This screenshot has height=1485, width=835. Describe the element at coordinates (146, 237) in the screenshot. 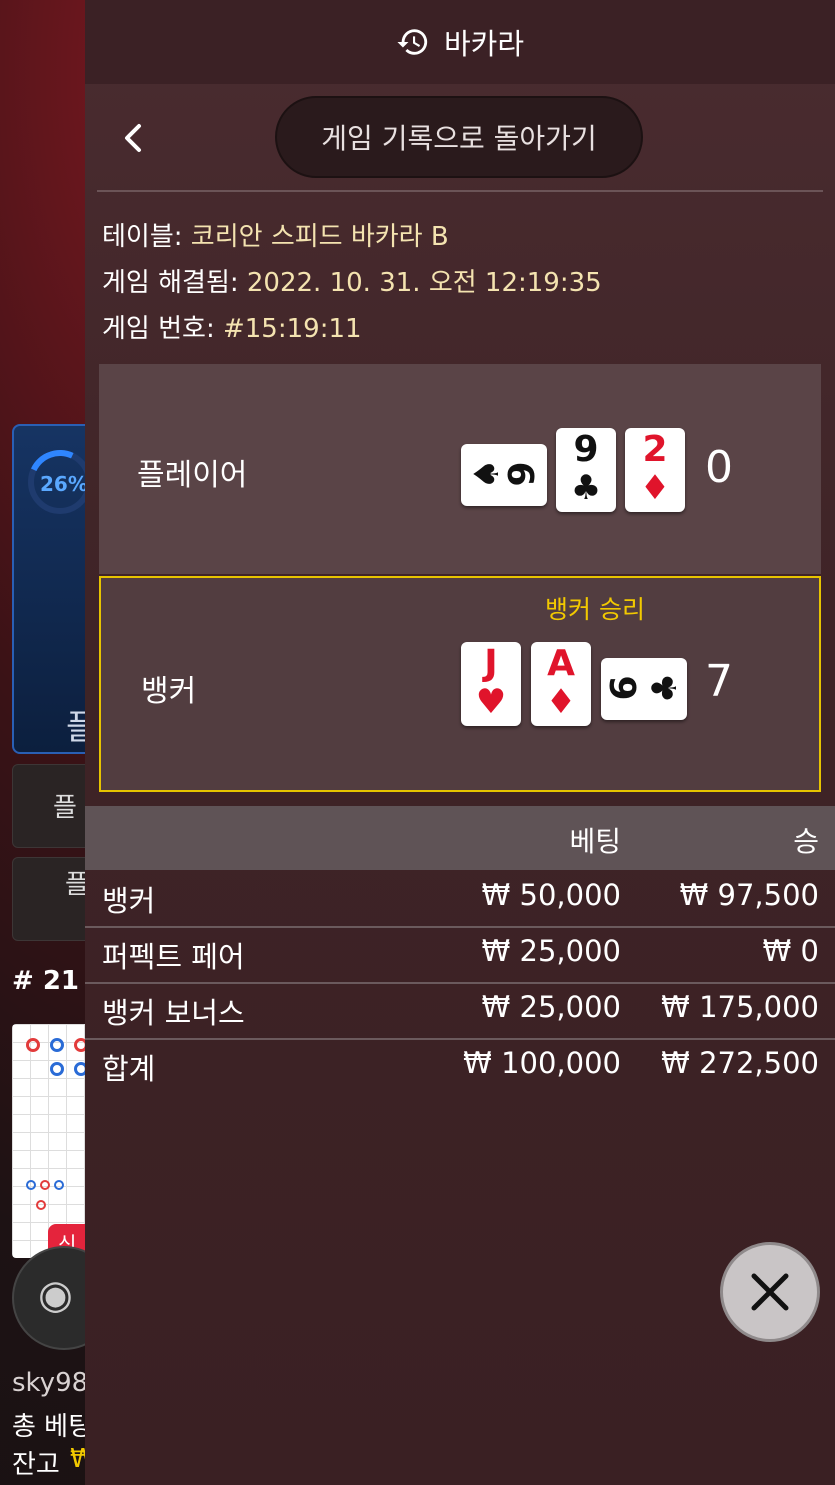

I see `table-label: 테이블:` at that location.